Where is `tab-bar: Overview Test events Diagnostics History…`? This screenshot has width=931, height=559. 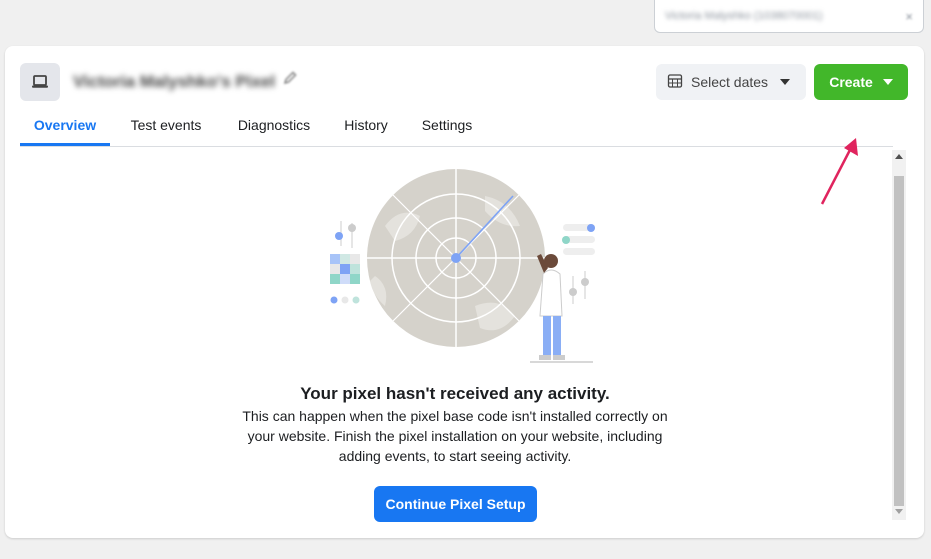
tab-bar: Overview Test events Diagnostics History… is located at coordinates (254, 127).